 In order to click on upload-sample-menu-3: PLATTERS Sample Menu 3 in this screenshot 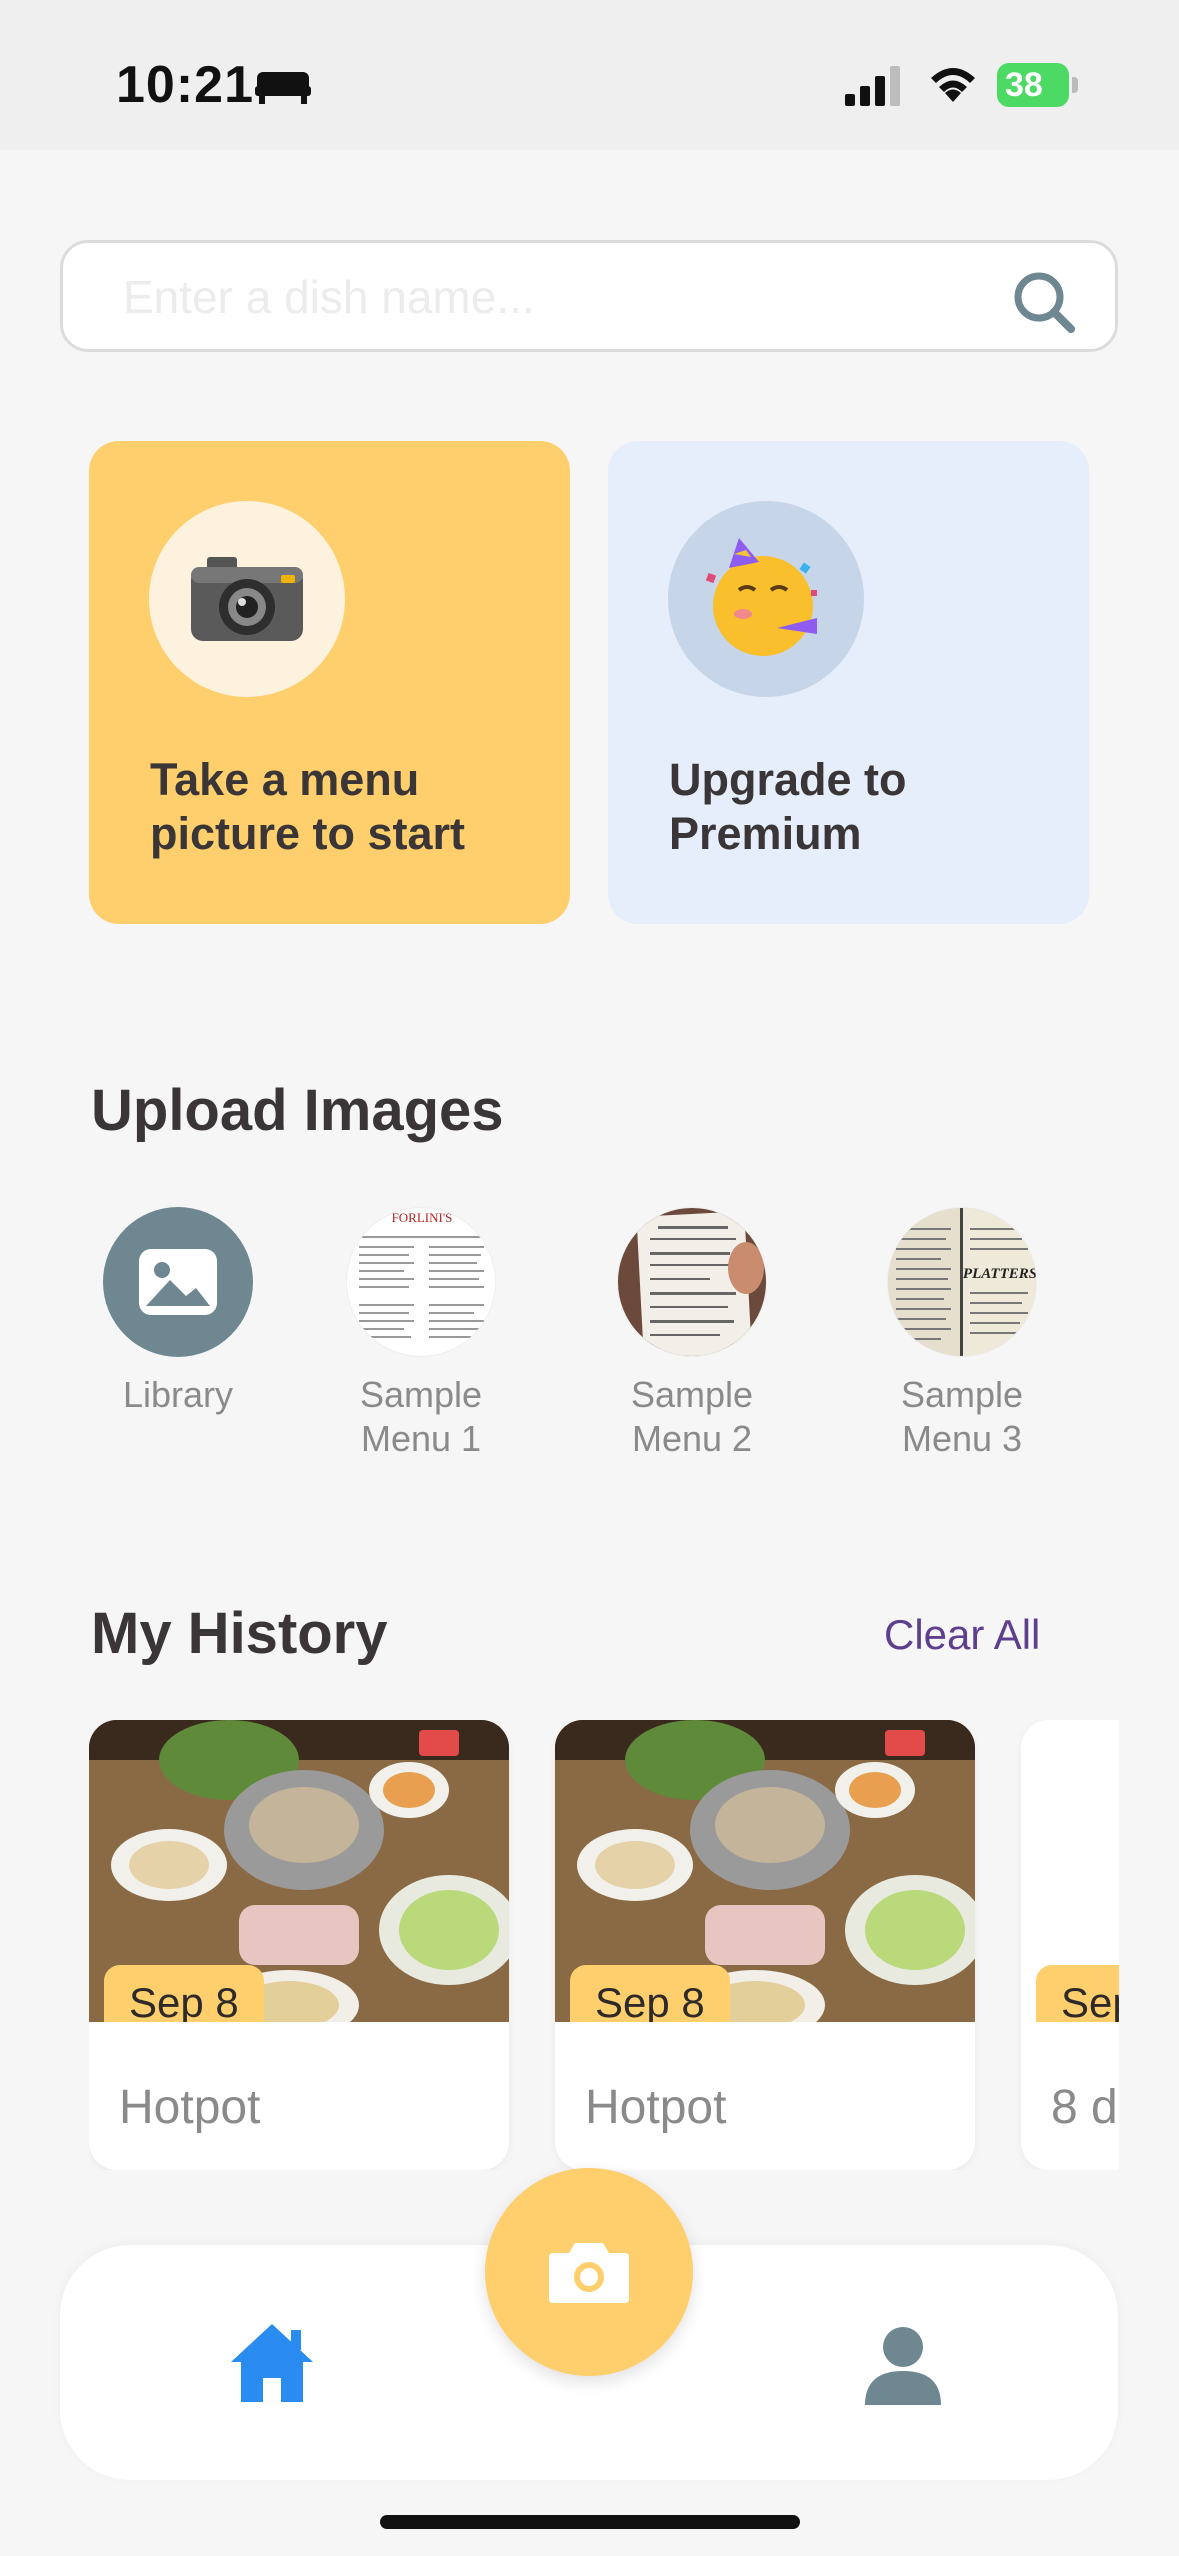, I will do `click(962, 1334)`.